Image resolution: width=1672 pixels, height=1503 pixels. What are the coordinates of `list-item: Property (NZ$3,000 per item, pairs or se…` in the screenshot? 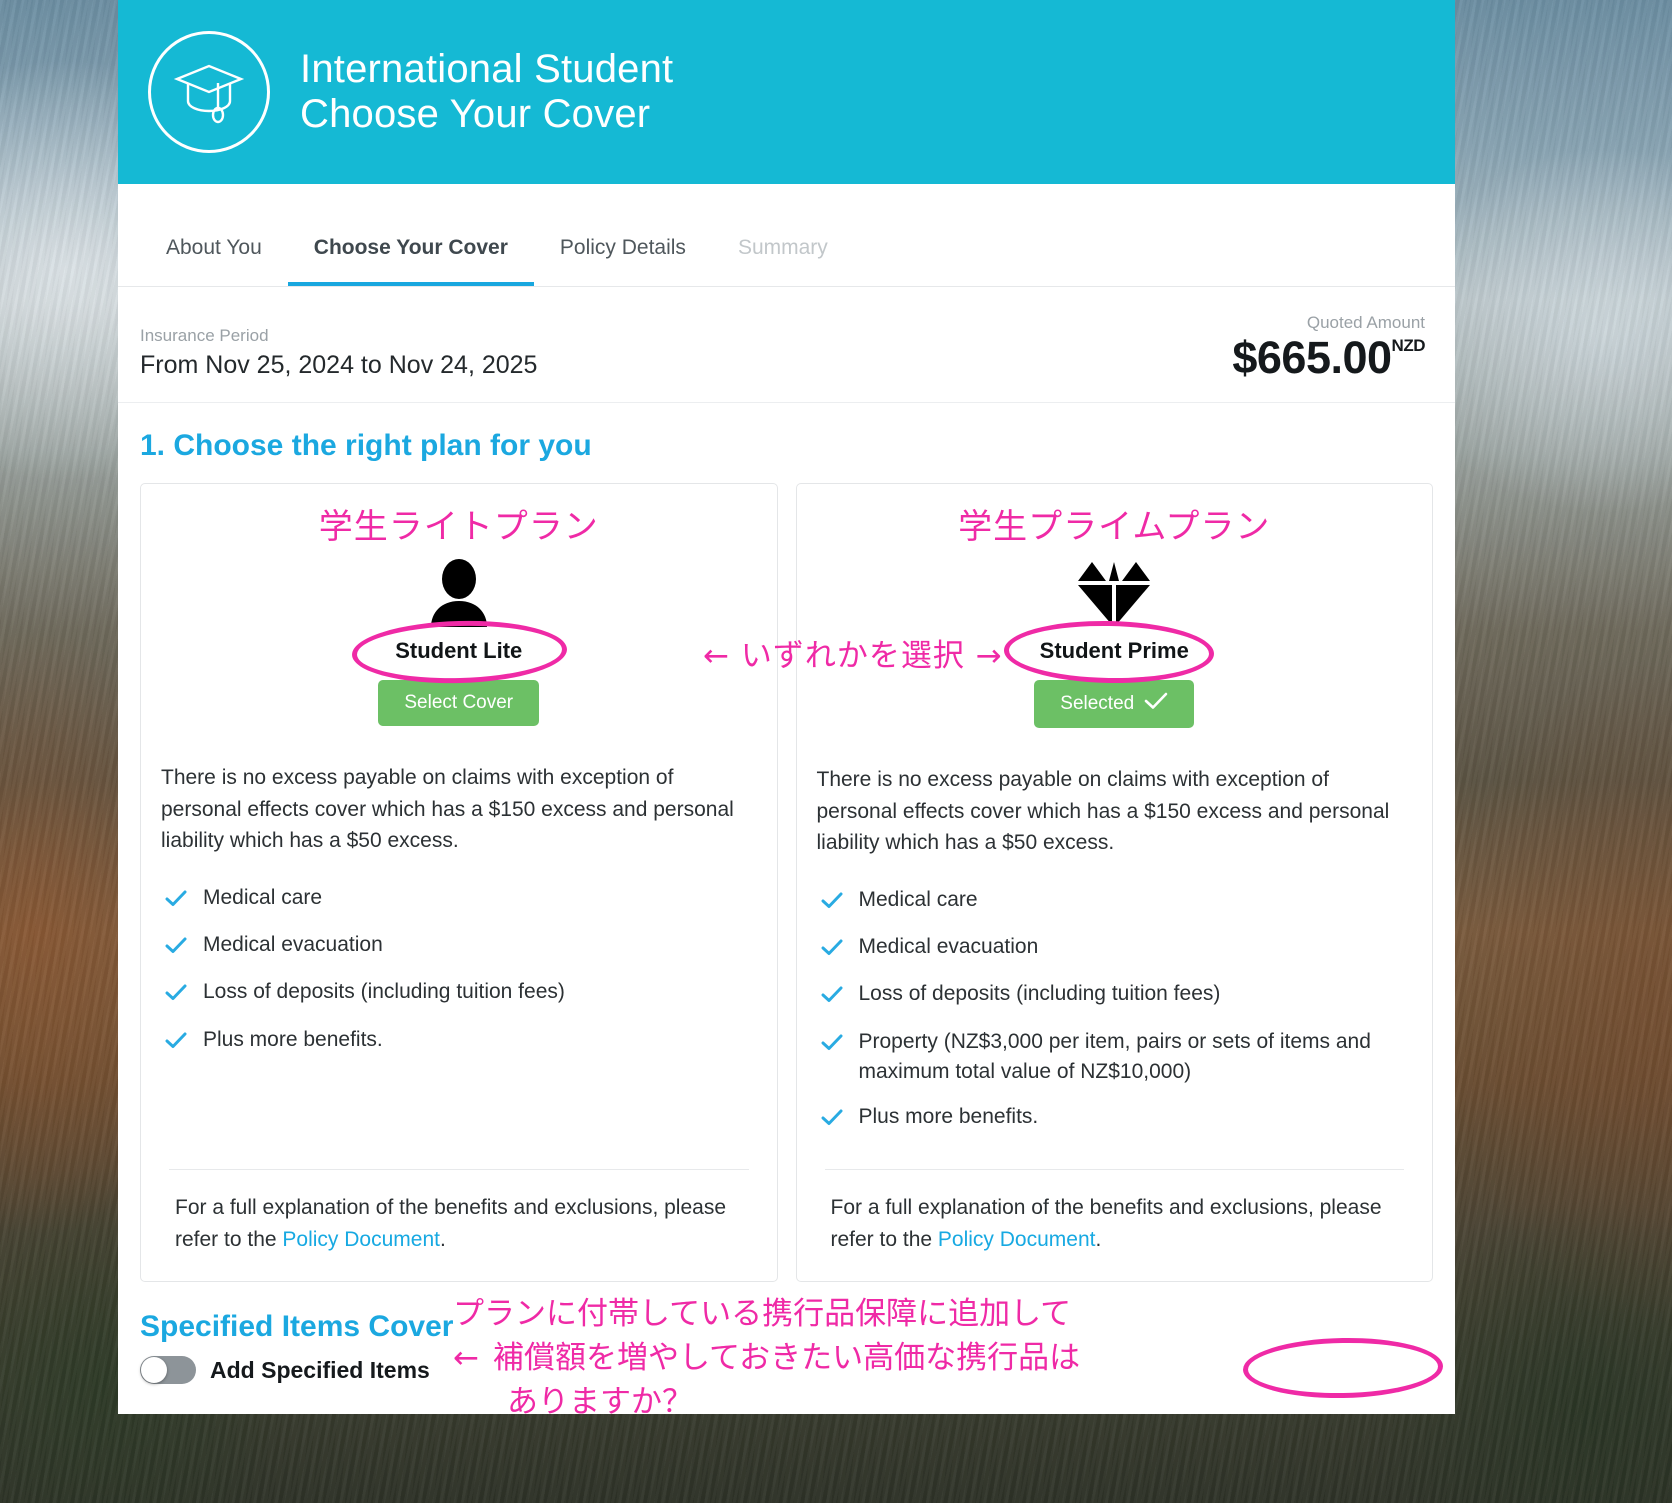 It's located at (1115, 1057).